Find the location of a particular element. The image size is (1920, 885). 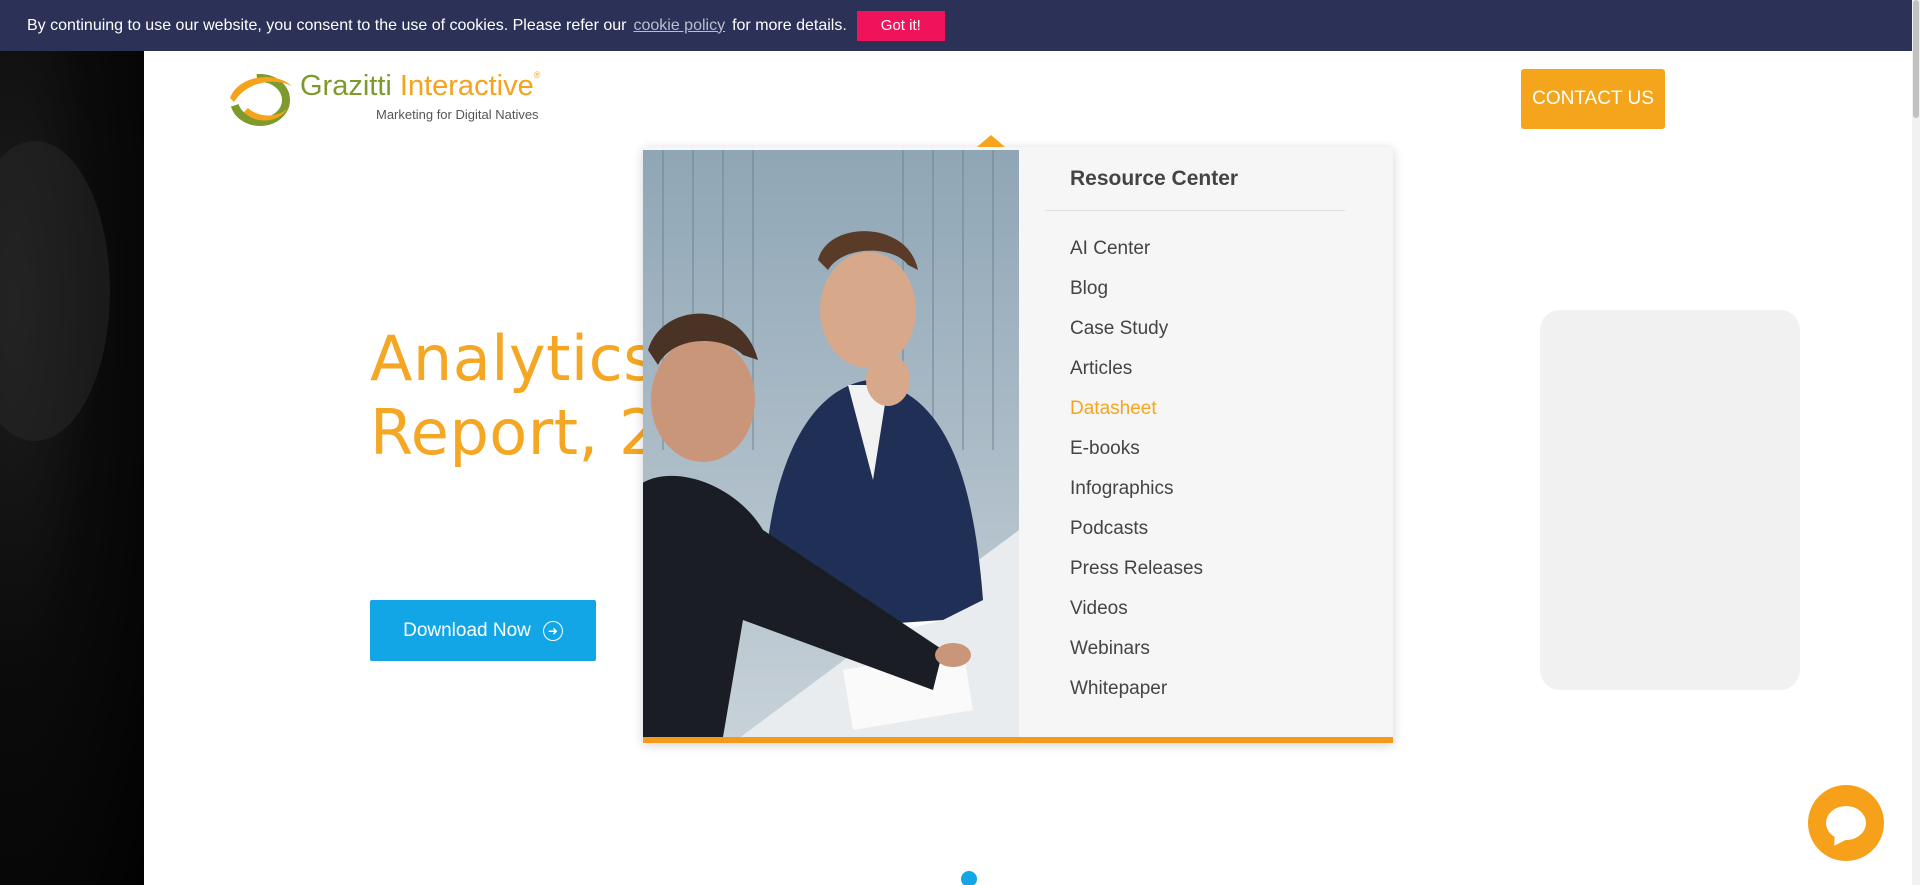

menu-item-podcasts: Podcasts is located at coordinates (1136, 529).